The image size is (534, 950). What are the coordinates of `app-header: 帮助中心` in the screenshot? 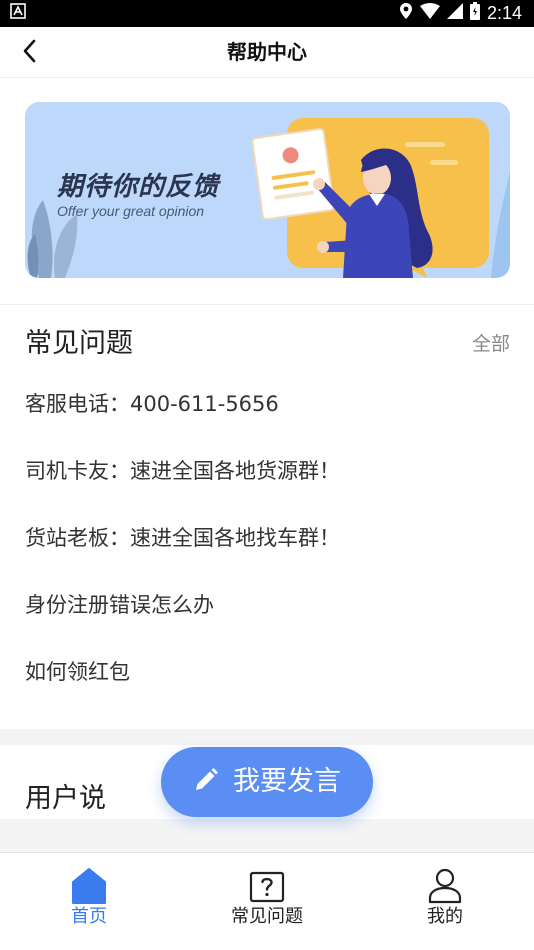 It's located at (267, 52).